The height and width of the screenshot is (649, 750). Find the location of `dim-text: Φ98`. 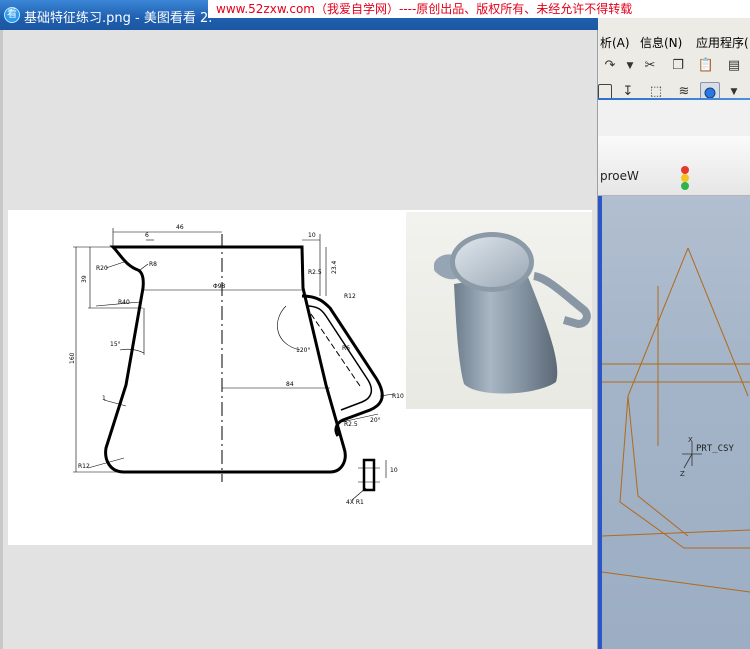

dim-text: Φ98 is located at coordinates (219, 286).